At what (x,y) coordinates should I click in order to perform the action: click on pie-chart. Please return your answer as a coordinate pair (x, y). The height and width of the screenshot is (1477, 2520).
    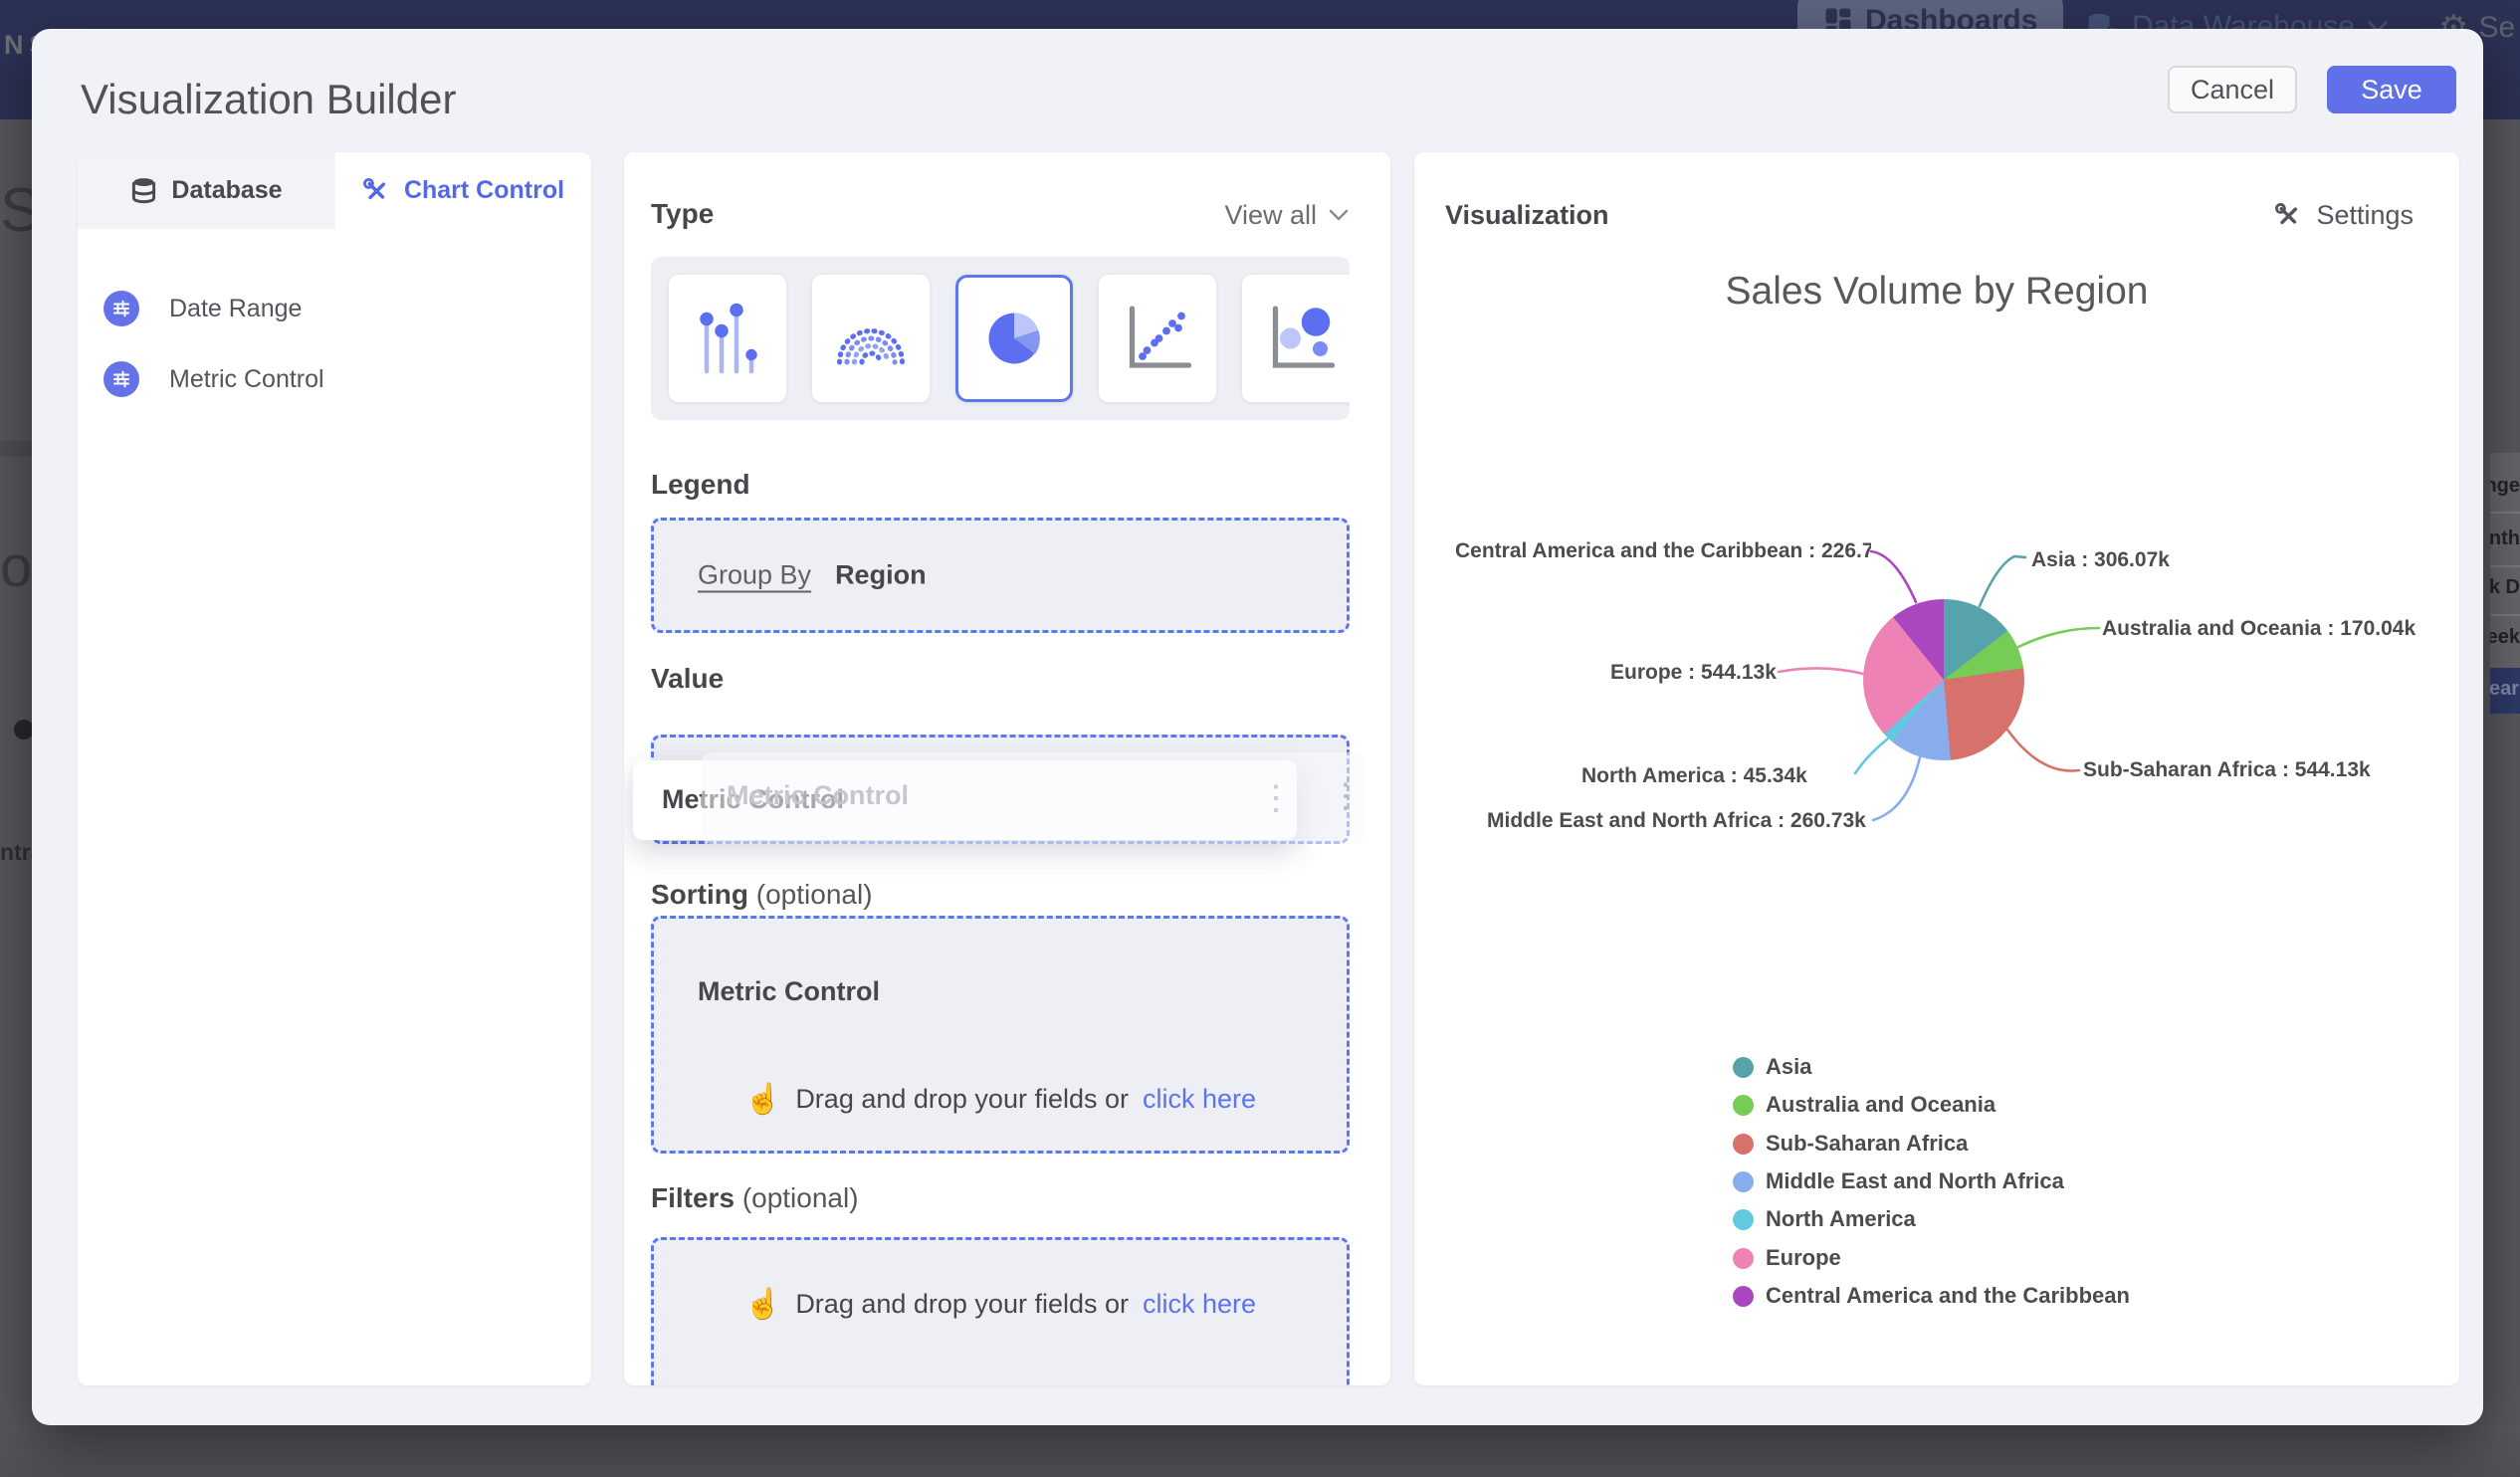
    Looking at the image, I should click on (1943, 679).